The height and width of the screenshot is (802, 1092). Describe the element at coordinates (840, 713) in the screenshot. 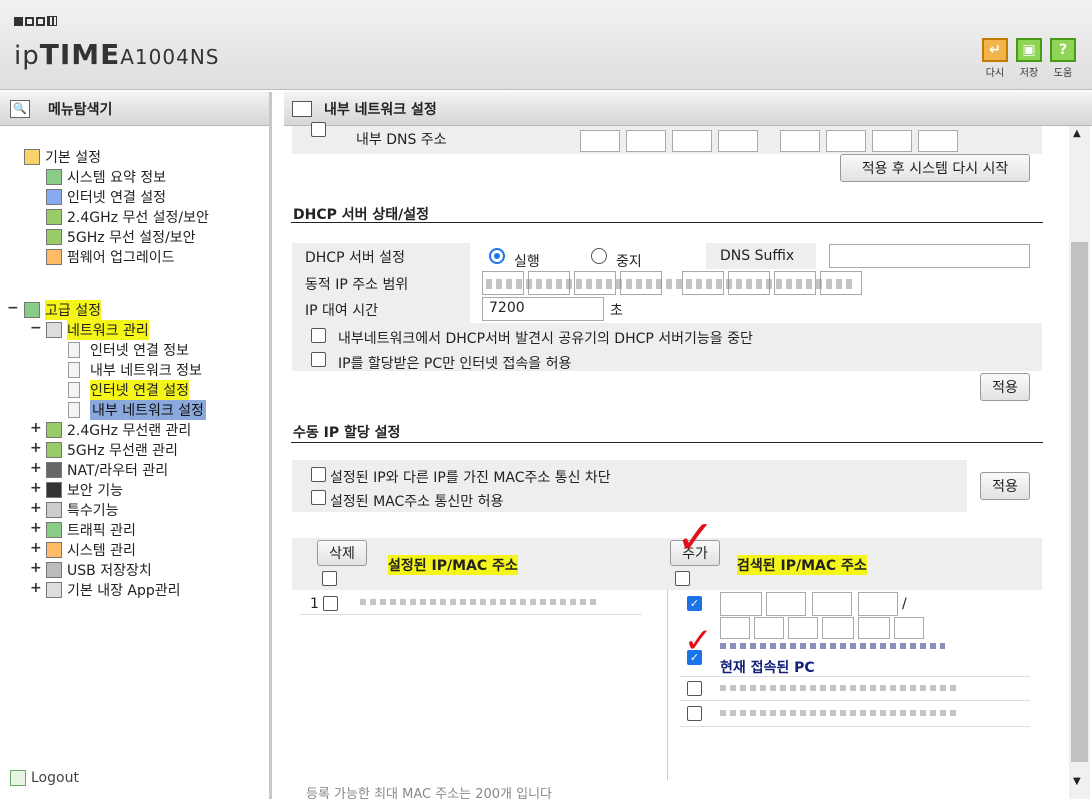

I see `redacted-found-row4` at that location.